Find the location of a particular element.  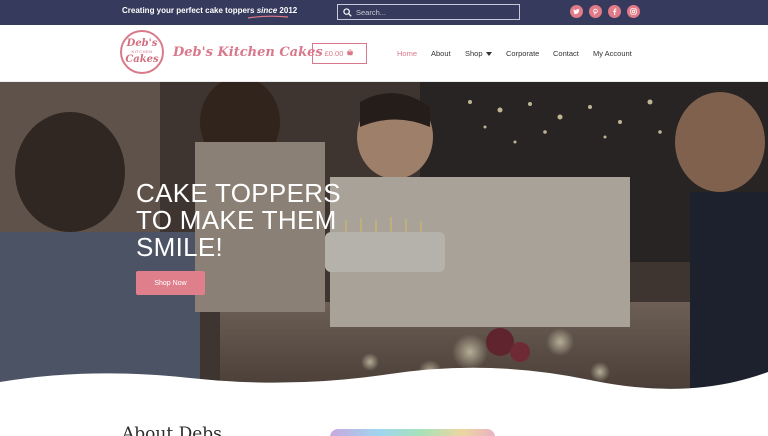

social-links is located at coordinates (605, 11).